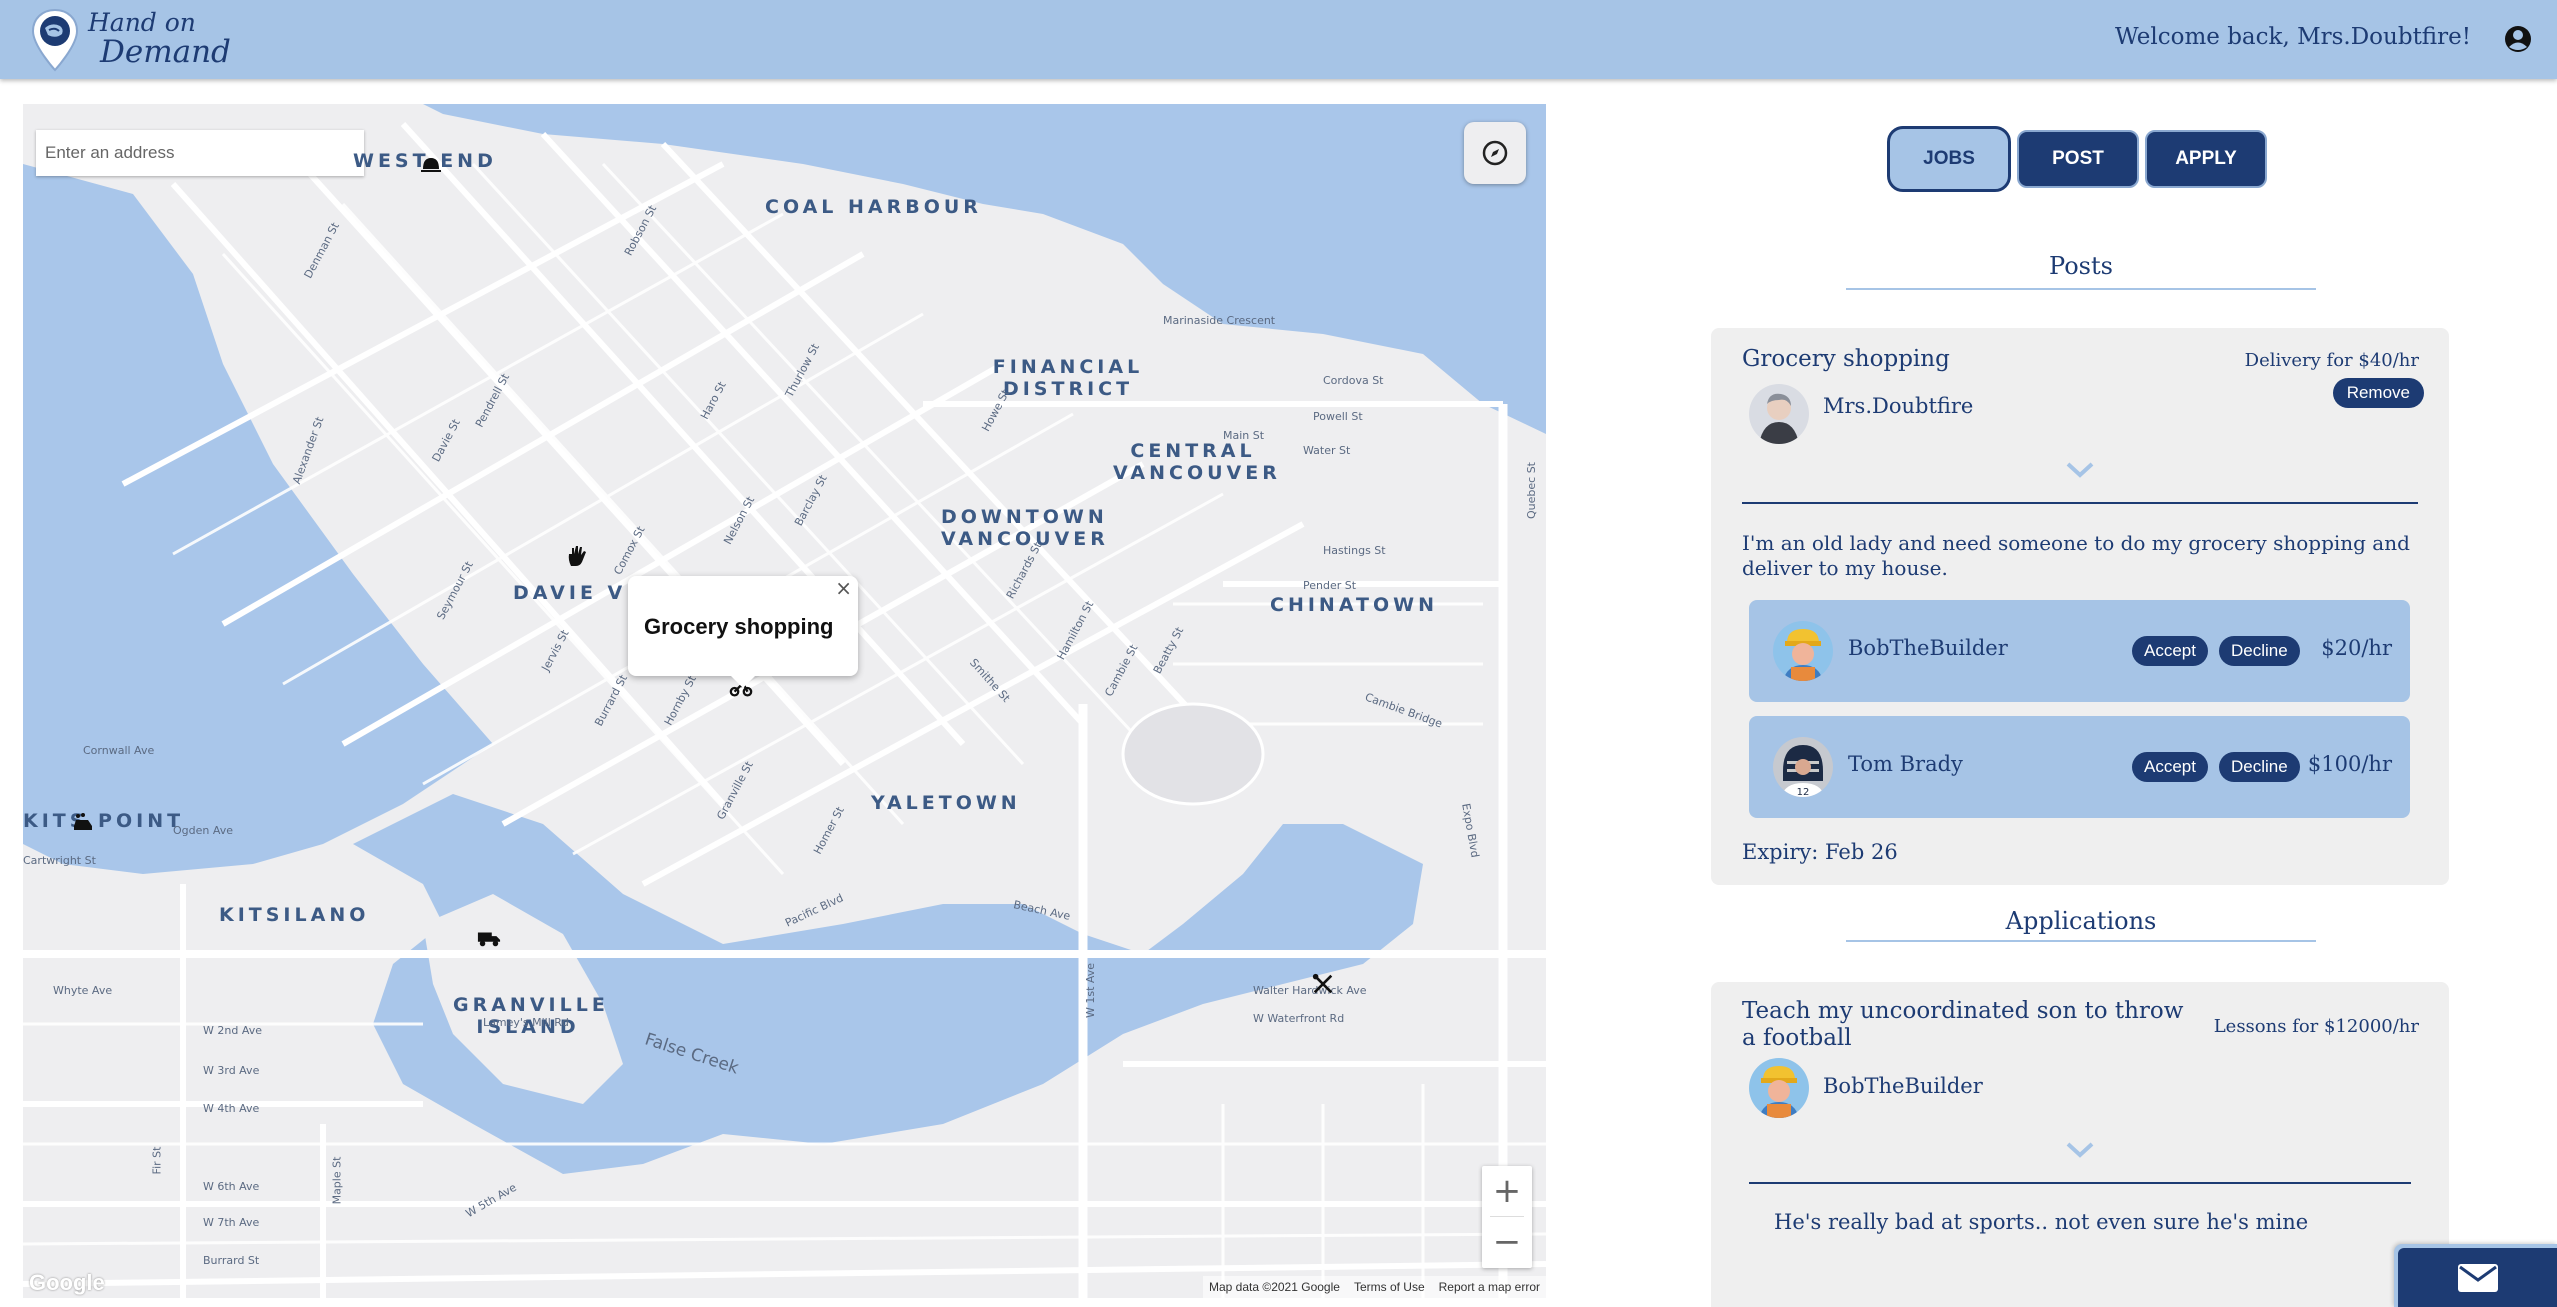 Image resolution: width=2557 pixels, height=1307 pixels. What do you see at coordinates (1244, 435) in the screenshot?
I see `street-label: Main St` at bounding box center [1244, 435].